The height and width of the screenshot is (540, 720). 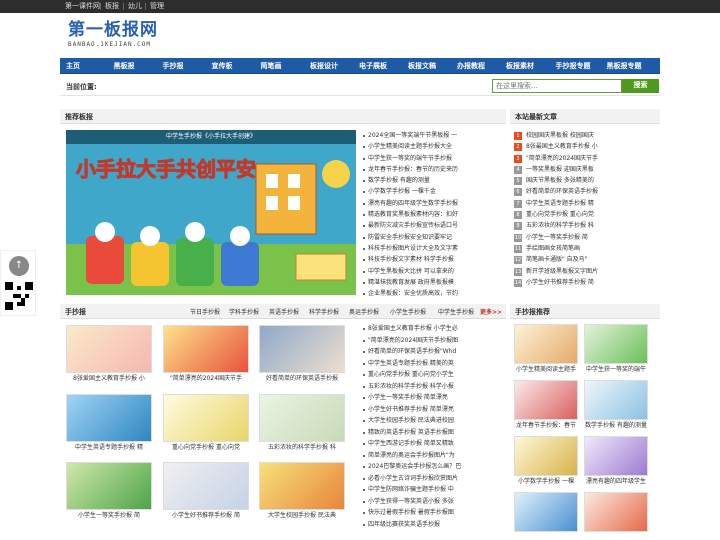 I want to click on tab-yingyu: 英语手抄报, so click(x=284, y=311).